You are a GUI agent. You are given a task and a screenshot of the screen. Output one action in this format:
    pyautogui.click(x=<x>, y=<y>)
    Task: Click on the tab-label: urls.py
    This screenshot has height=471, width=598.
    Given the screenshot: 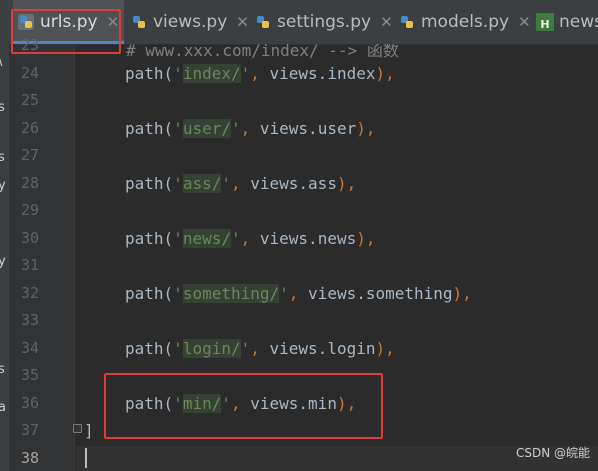 What is the action you would take?
    pyautogui.click(x=69, y=22)
    